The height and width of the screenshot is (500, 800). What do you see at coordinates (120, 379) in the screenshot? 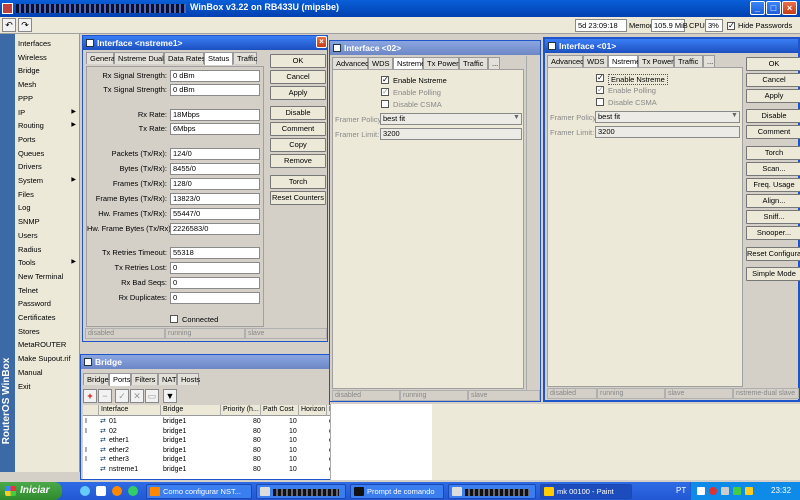
I see `tab-ports: Ports` at bounding box center [120, 379].